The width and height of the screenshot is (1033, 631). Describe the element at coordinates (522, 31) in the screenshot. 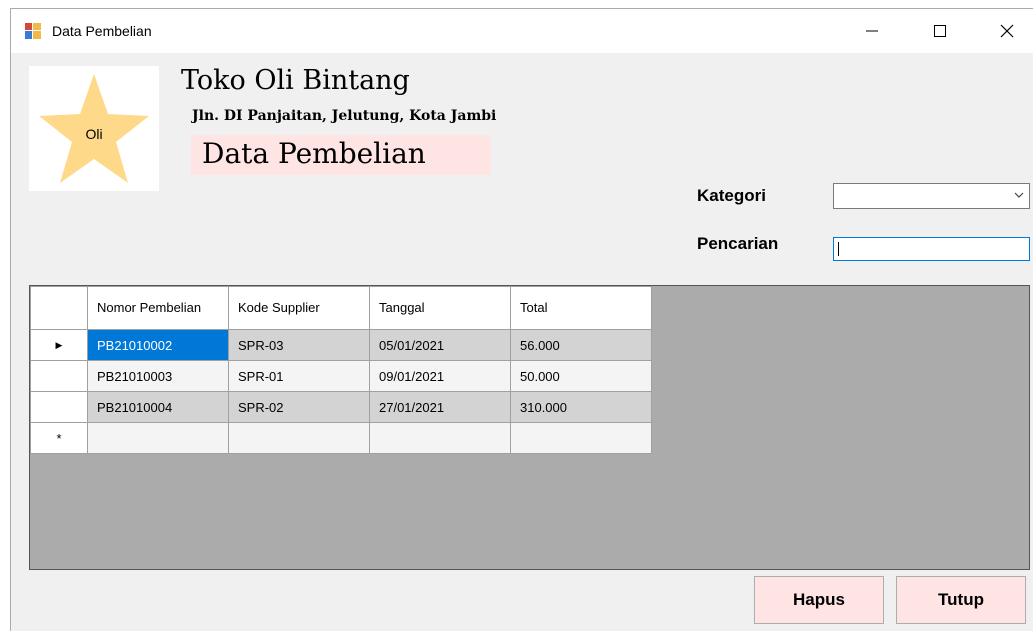

I see `title-bar: Data Pembelian` at that location.